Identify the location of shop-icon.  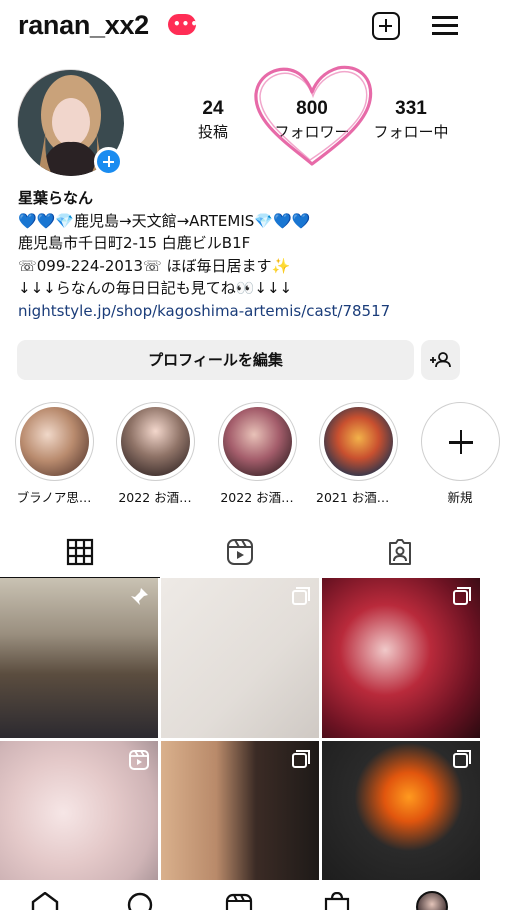
(337, 901).